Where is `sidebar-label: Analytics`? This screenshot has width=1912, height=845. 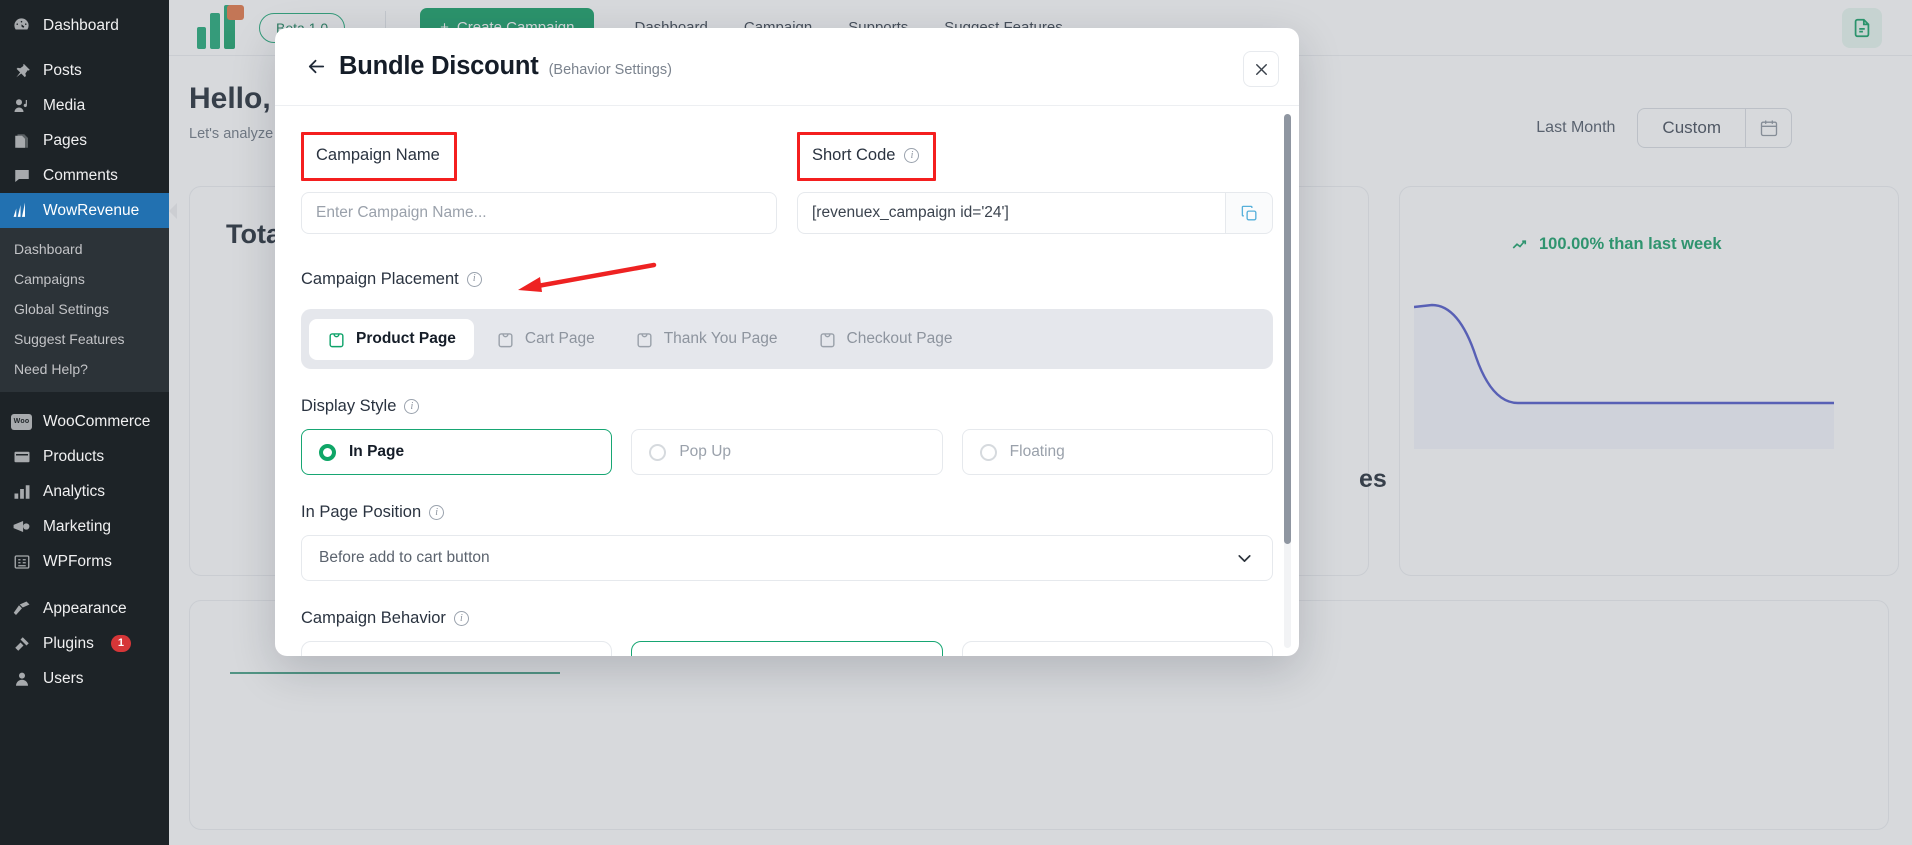
sidebar-label: Analytics is located at coordinates (74, 491).